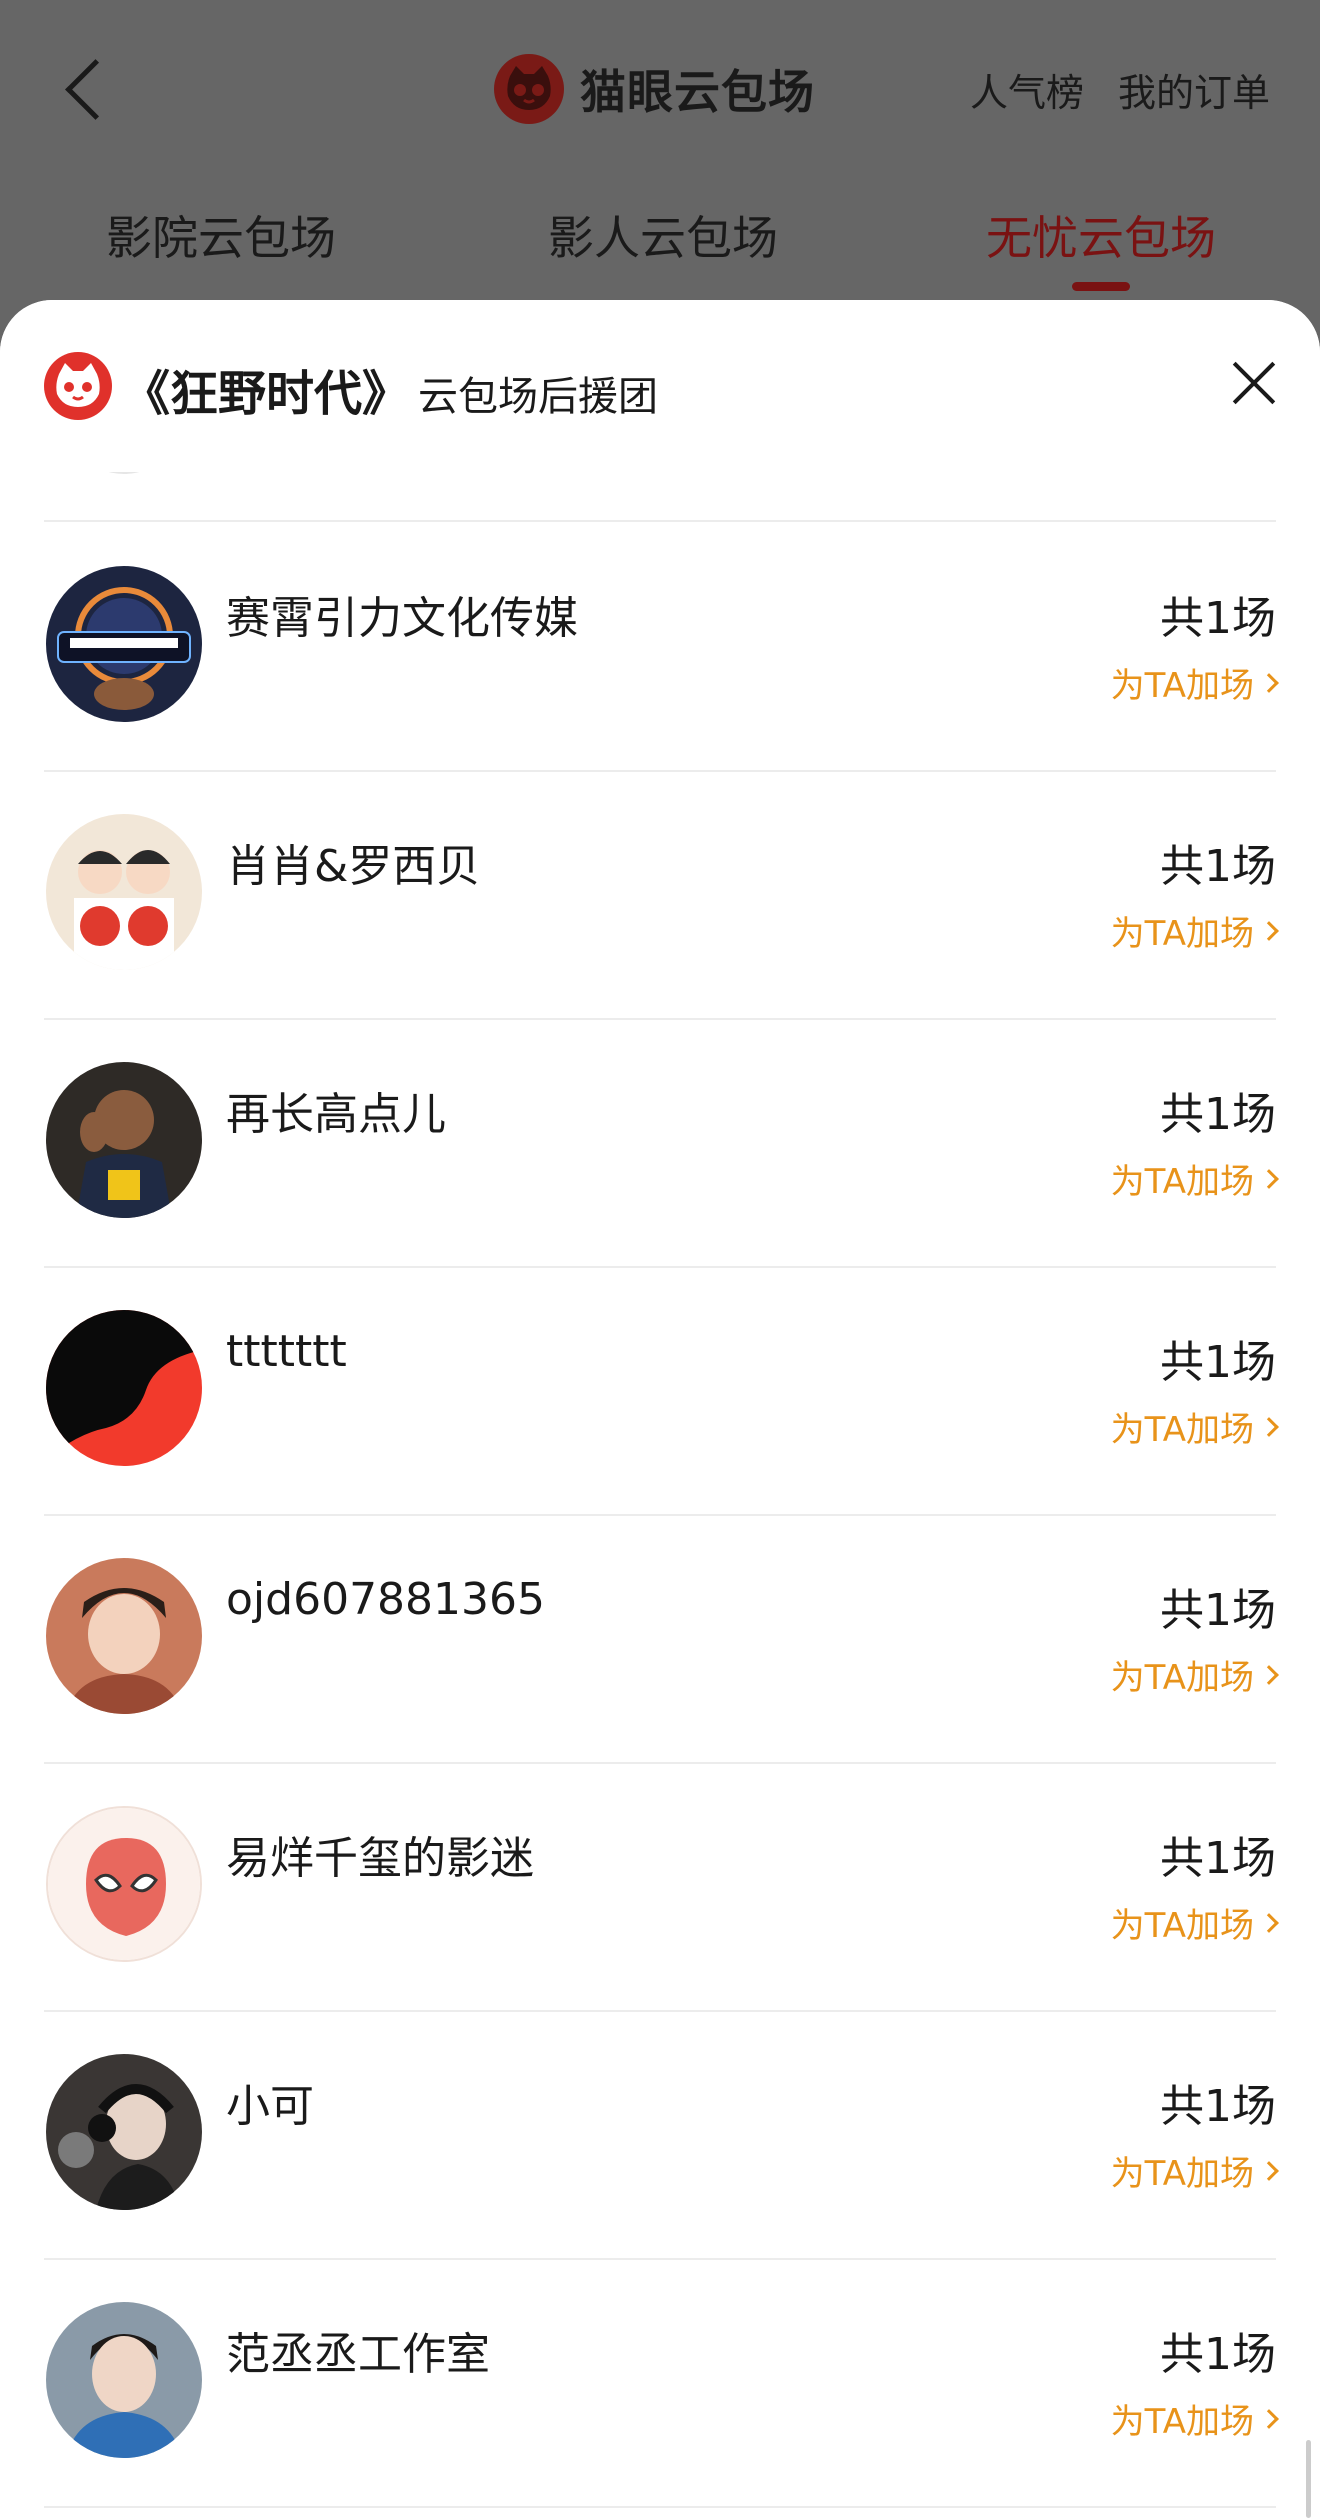 This screenshot has width=1320, height=2518. I want to click on category-tabs: 影院云包场 影人云包场 无忧云包场, so click(660, 245).